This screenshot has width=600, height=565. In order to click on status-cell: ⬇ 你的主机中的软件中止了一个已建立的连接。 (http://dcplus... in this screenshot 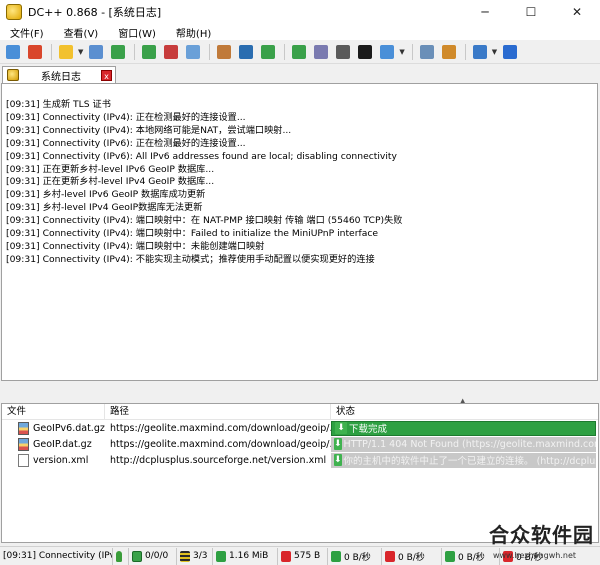, I will do `click(464, 460)`.